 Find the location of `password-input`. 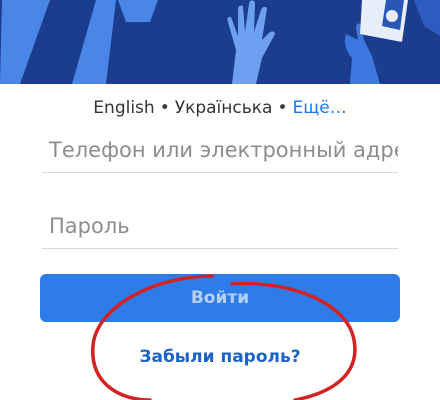

password-input is located at coordinates (220, 226).